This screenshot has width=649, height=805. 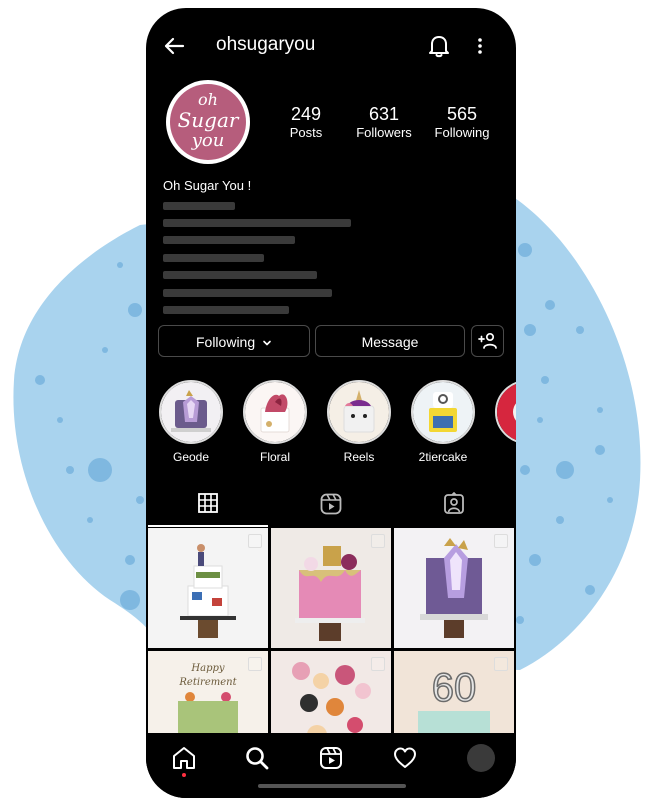 I want to click on brand-logo: oh Sugar you, so click(x=208, y=122).